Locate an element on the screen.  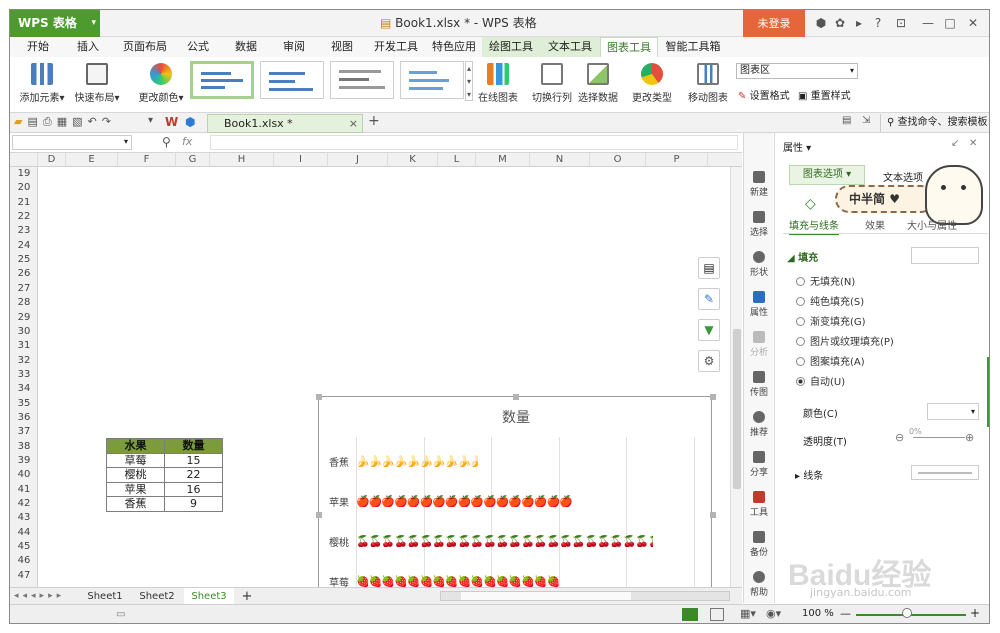
row-header: 47 is located at coordinates (24, 576).